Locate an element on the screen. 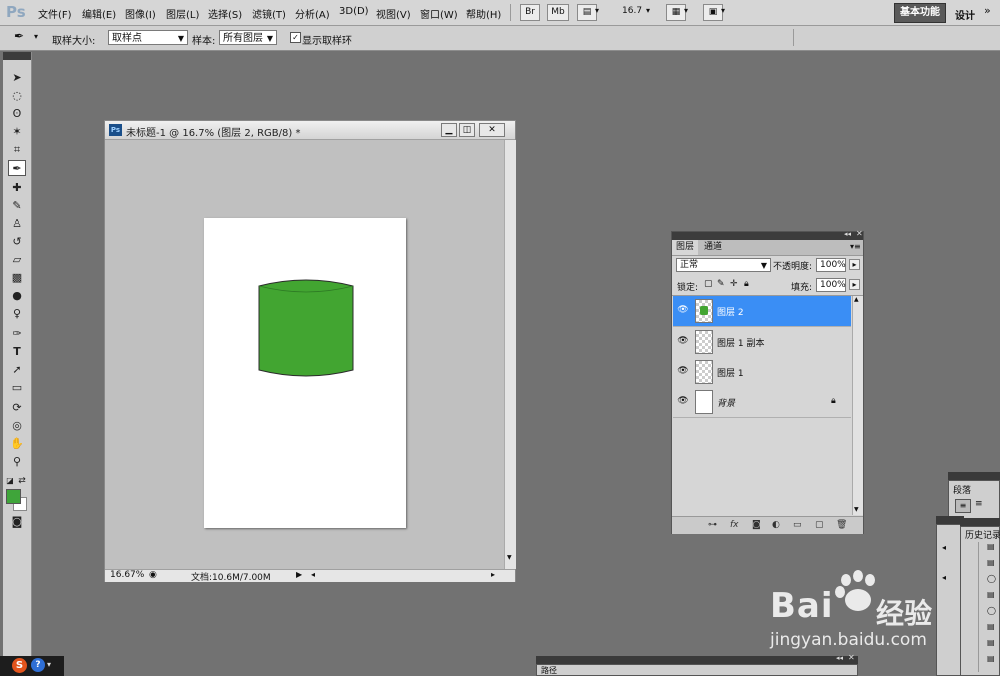 The width and height of the screenshot is (1000, 676). canvas-paper is located at coordinates (305, 373).